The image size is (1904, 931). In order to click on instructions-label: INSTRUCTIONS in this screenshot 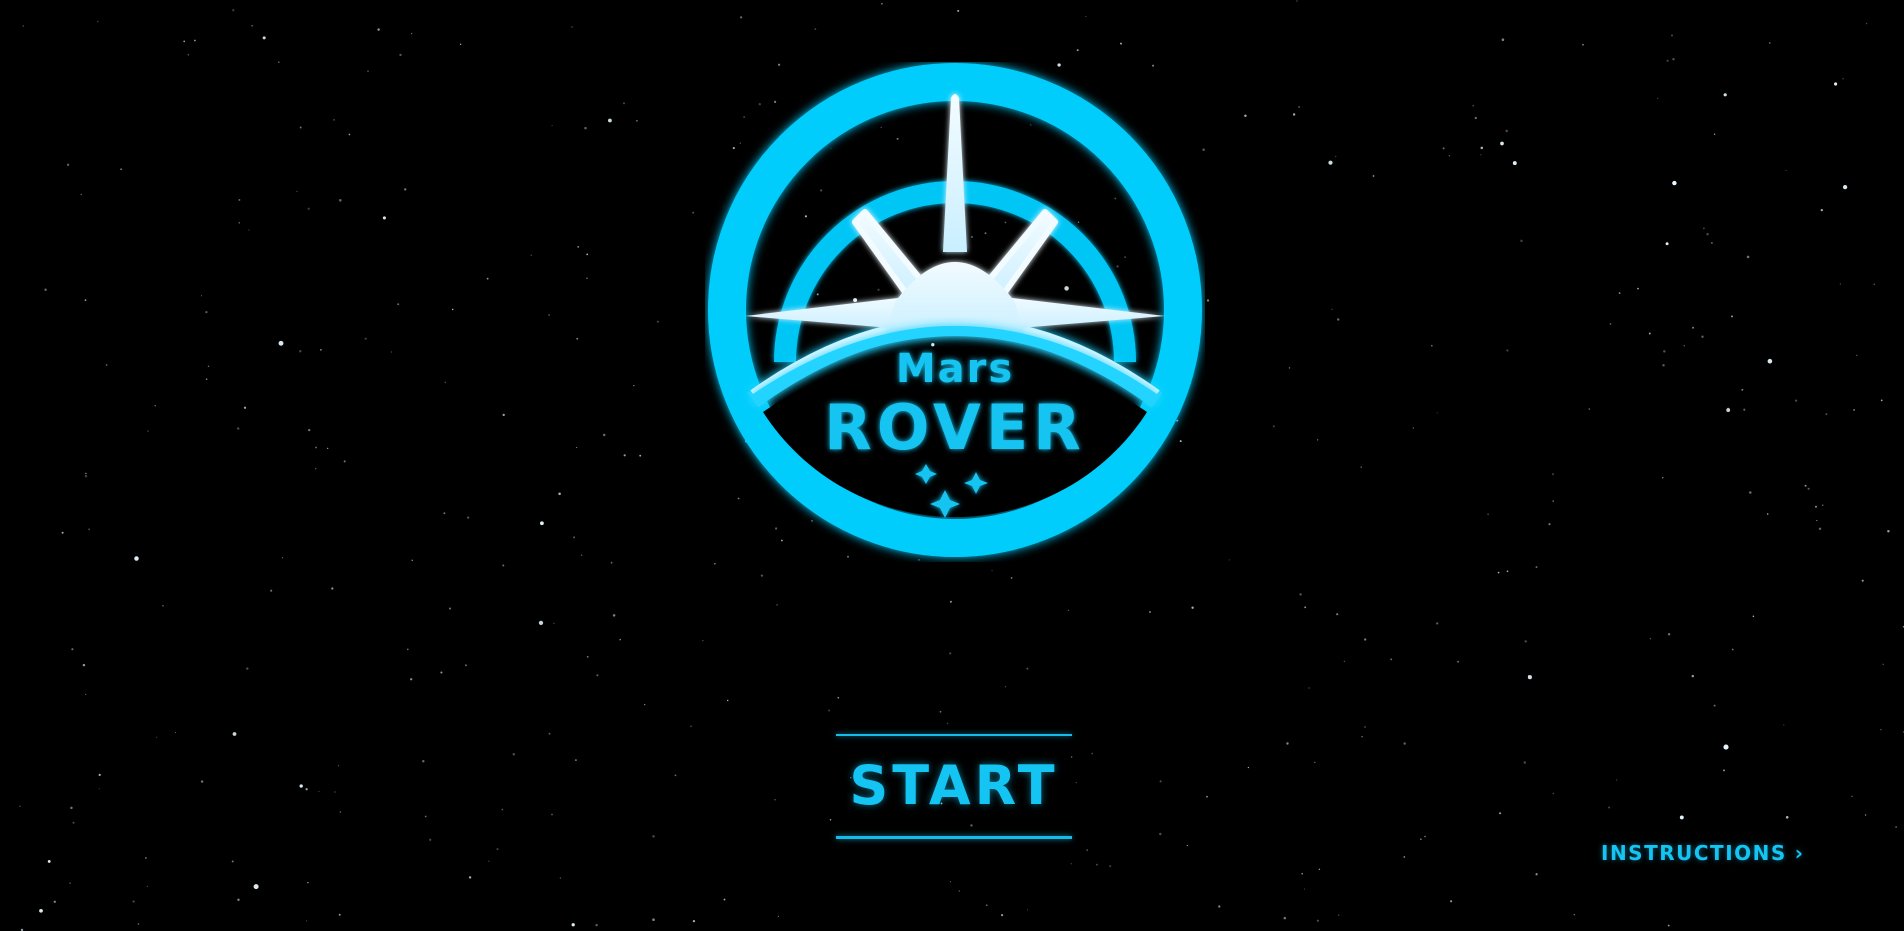, I will do `click(1694, 853)`.